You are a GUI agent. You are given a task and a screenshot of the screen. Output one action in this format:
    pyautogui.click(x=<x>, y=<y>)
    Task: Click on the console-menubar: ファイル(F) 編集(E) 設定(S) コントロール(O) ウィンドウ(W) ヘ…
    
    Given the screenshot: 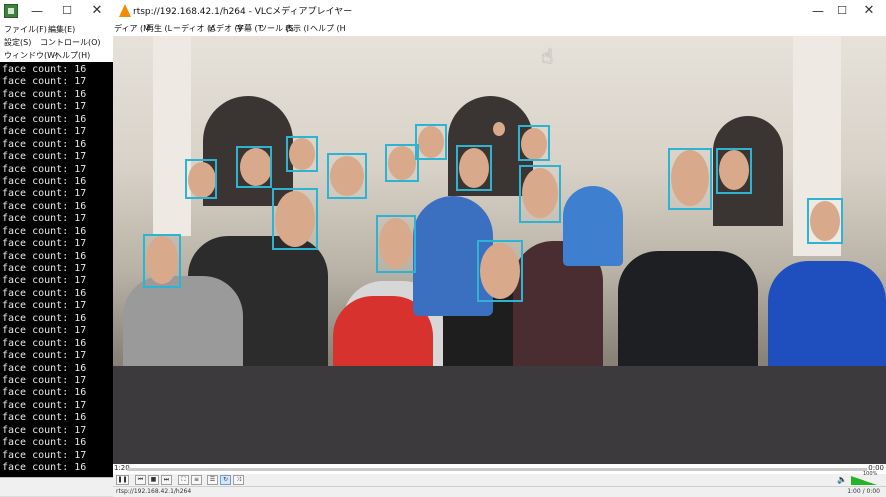 What is the action you would take?
    pyautogui.click(x=56, y=42)
    